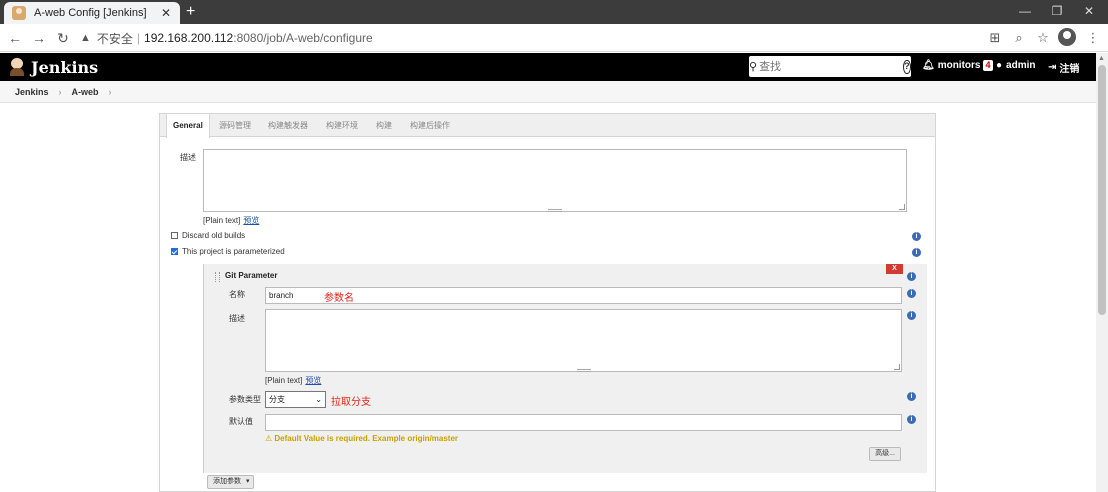 This screenshot has height=492, width=1108. Describe the element at coordinates (237, 294) in the screenshot. I see `name-label: 名称` at that location.